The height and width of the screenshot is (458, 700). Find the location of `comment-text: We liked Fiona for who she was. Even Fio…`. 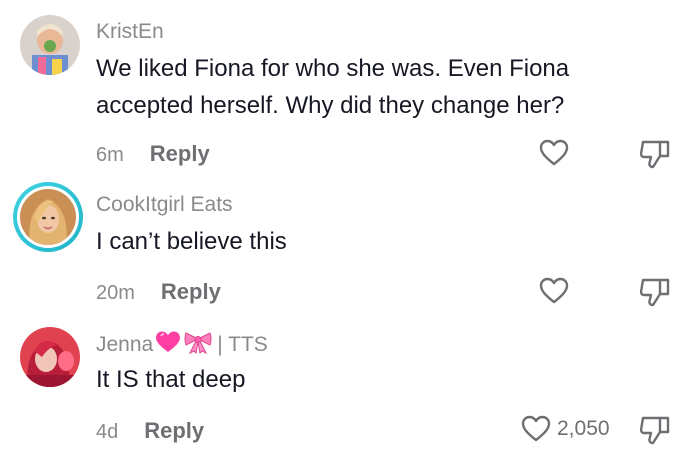

comment-text: We liked Fiona for who she was. Even Fio… is located at coordinates (333, 87).